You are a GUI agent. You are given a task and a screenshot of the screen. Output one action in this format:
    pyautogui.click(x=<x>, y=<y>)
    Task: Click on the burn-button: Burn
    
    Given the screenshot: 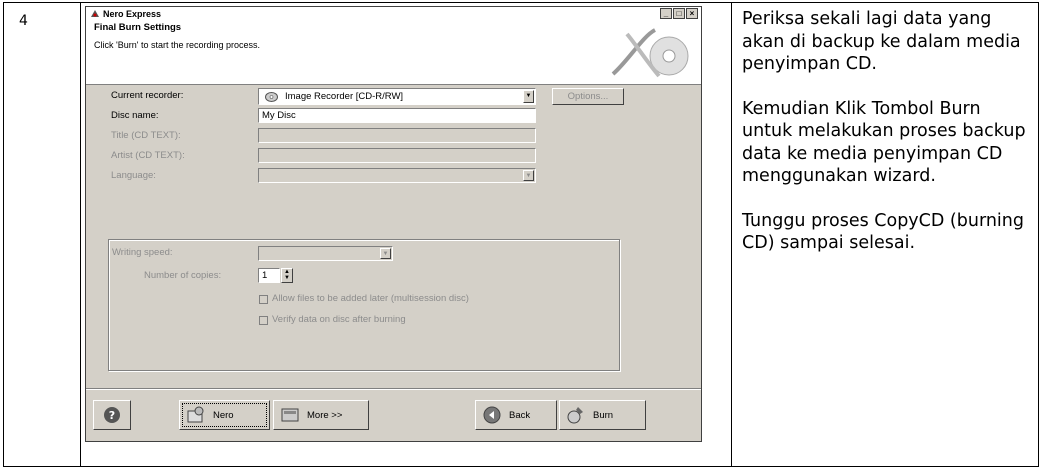 What is the action you would take?
    pyautogui.click(x=602, y=415)
    